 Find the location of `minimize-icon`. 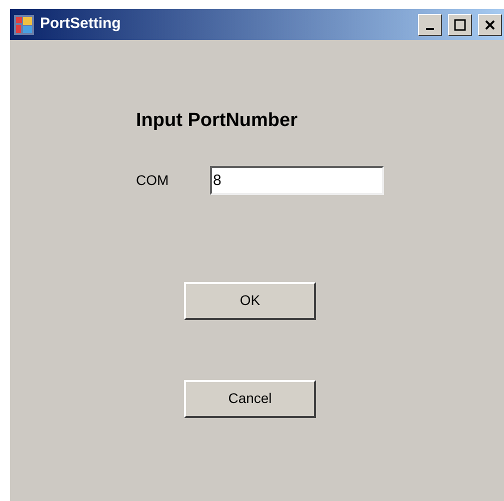

minimize-icon is located at coordinates (430, 29).